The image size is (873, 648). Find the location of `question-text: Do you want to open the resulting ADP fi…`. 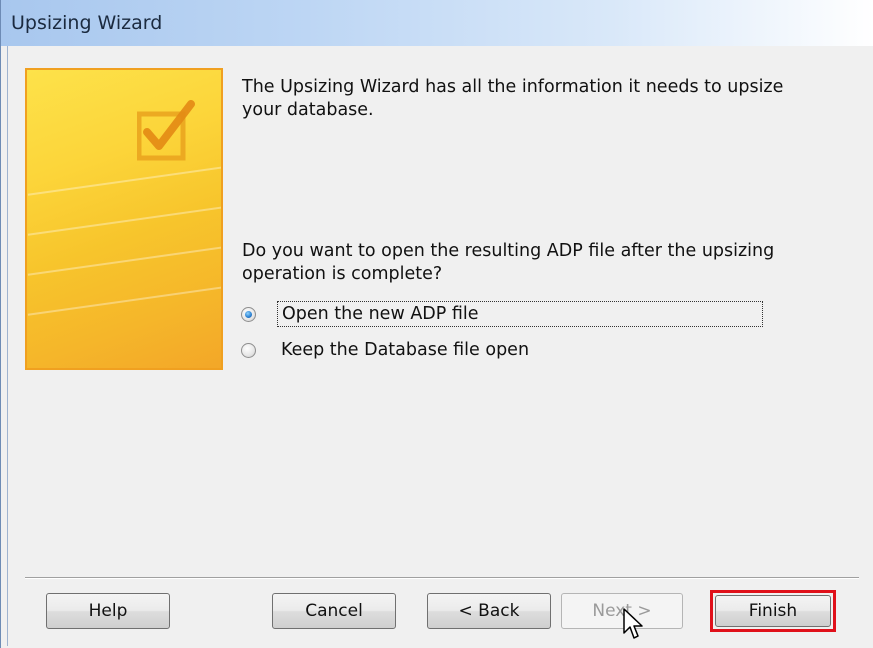

question-text: Do you want to open the resulting ADP fi… is located at coordinates (508, 262).